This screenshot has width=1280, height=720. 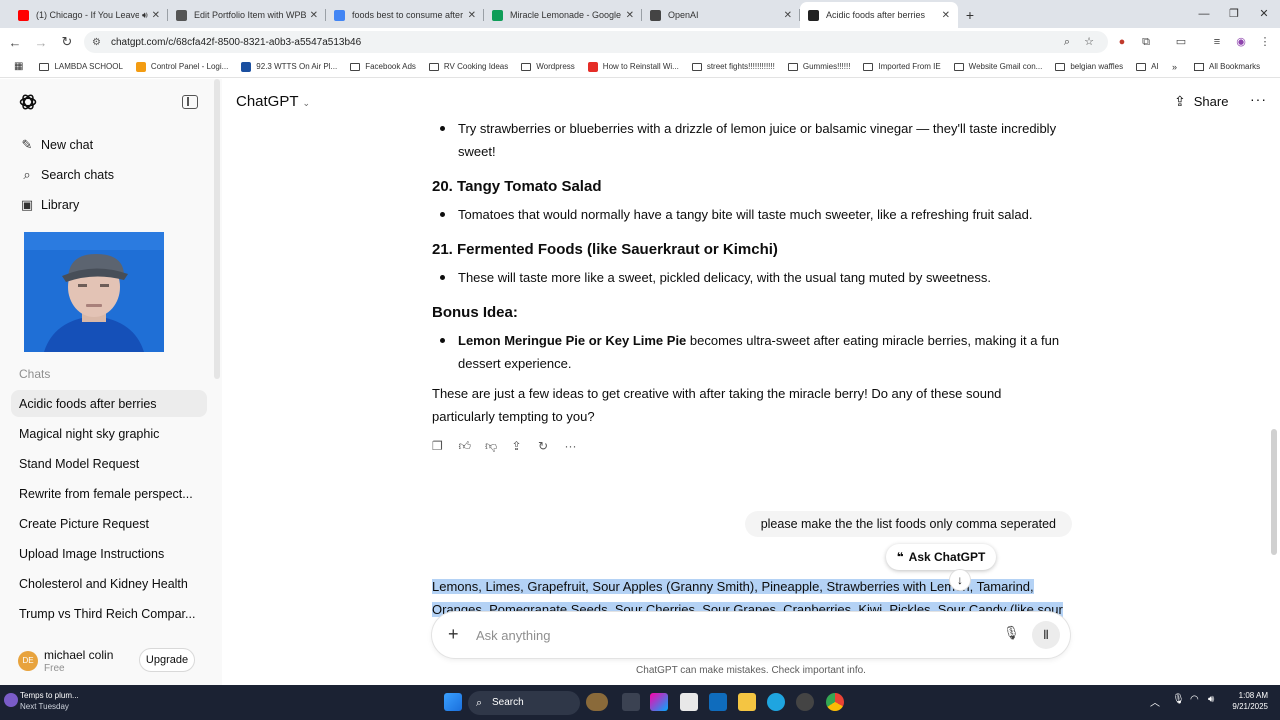 What do you see at coordinates (1089, 42) in the screenshot?
I see `bookmark-star-icon: ☆` at bounding box center [1089, 42].